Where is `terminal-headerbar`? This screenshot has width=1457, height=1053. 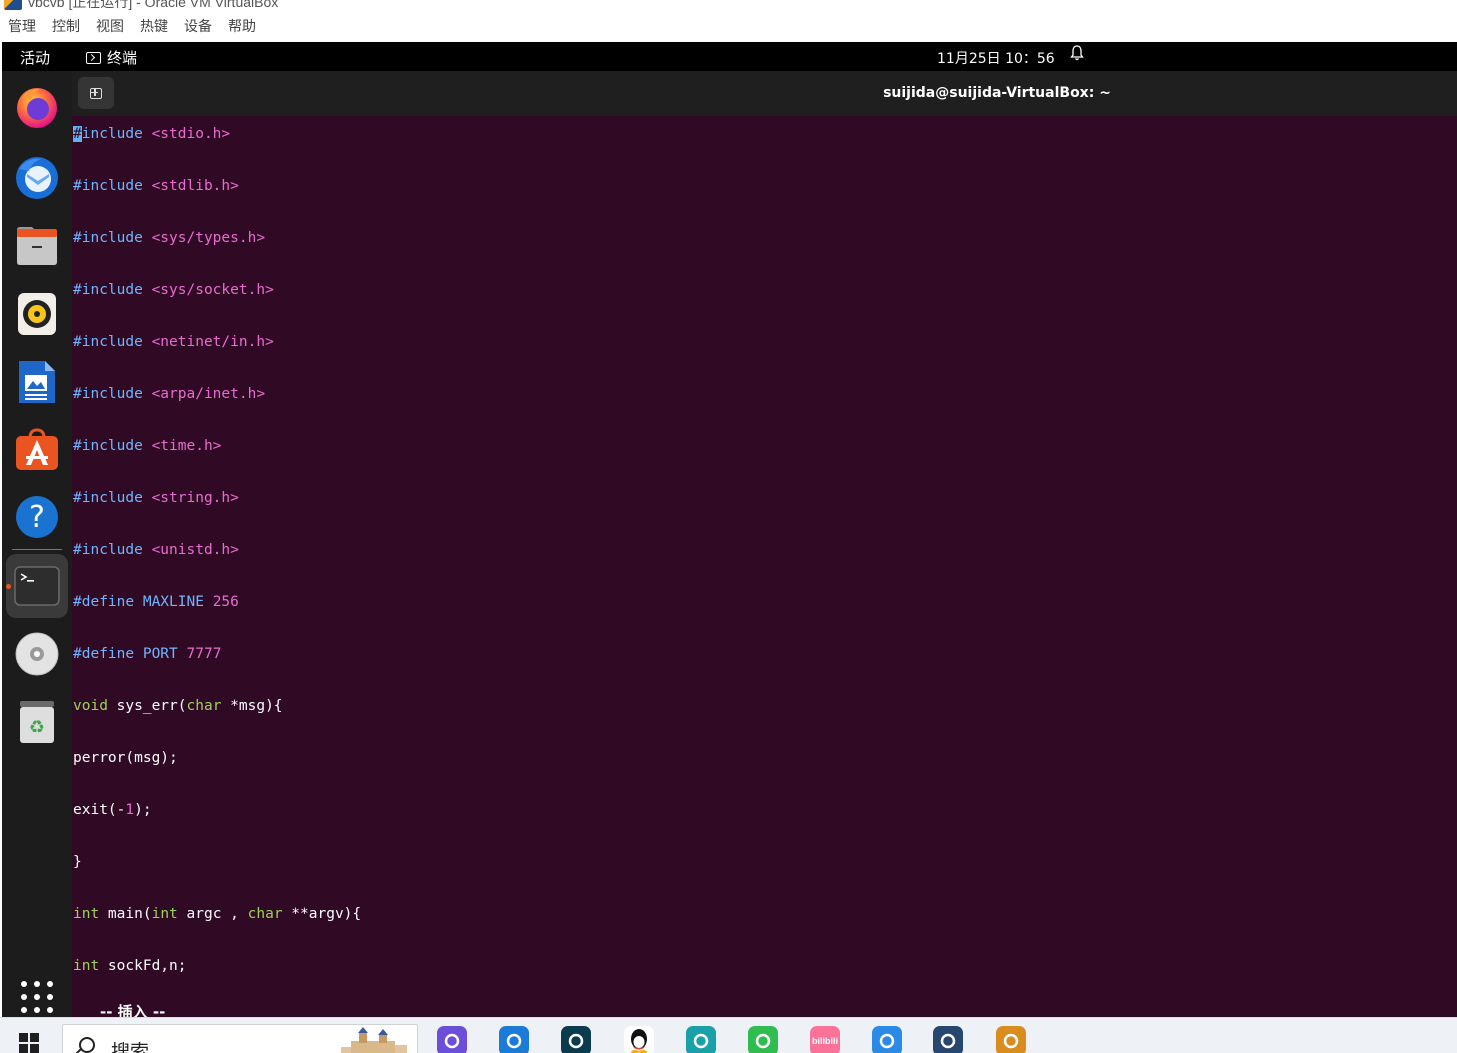 terminal-headerbar is located at coordinates (764, 93).